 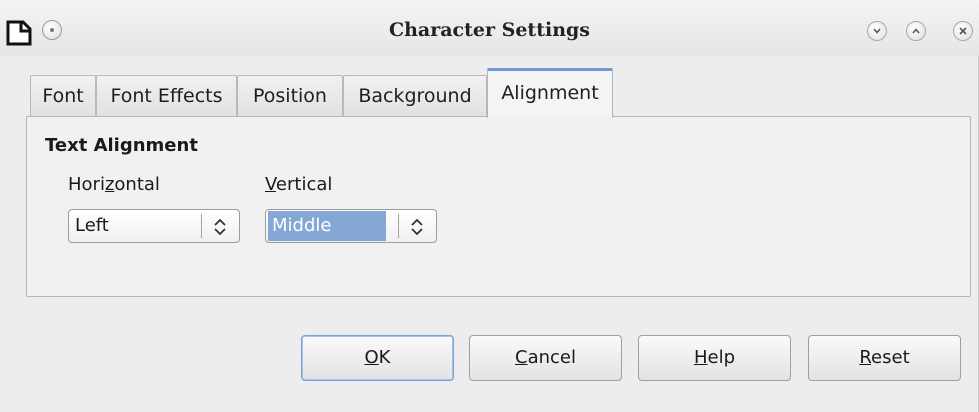 What do you see at coordinates (884, 358) in the screenshot?
I see `reset-button: Reset` at bounding box center [884, 358].